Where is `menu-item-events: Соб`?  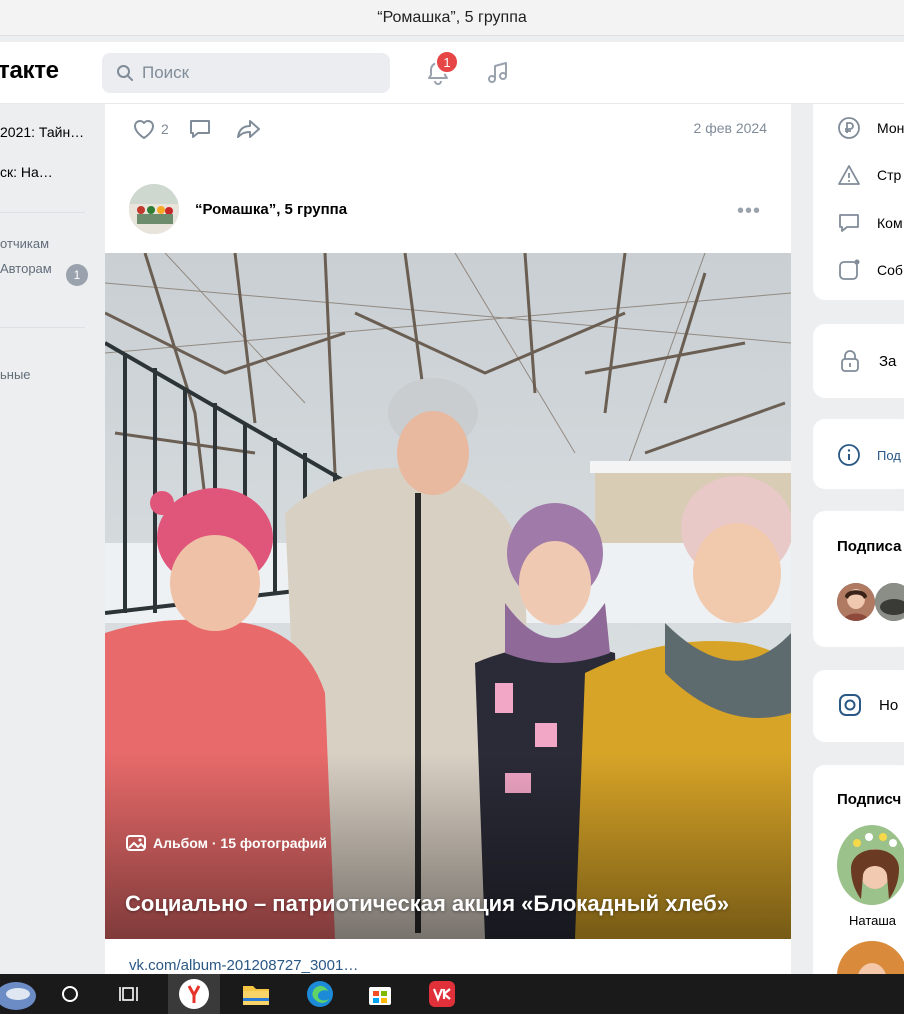
menu-item-events: Соб is located at coordinates (870, 270).